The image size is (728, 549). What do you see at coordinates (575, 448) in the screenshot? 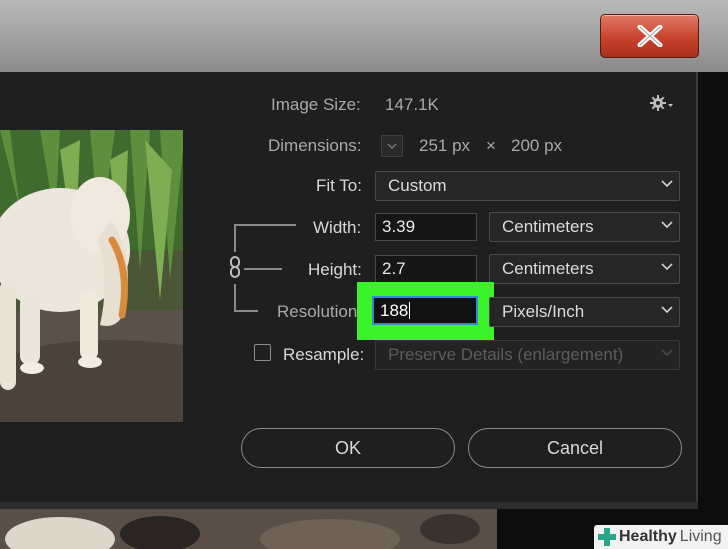
I see `cancel-button: Cancel` at bounding box center [575, 448].